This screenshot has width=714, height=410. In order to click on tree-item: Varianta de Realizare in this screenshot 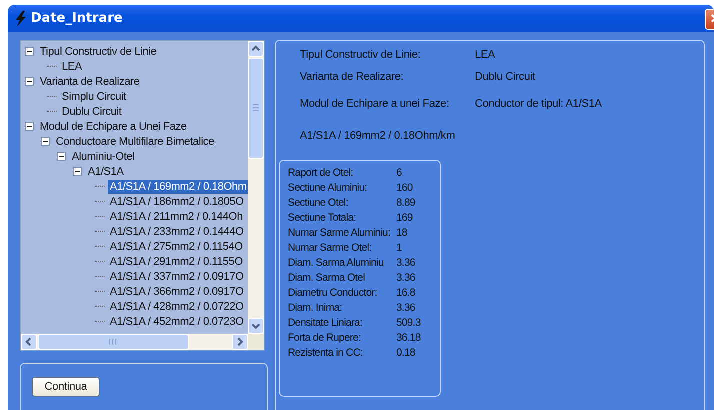, I will do `click(90, 81)`.